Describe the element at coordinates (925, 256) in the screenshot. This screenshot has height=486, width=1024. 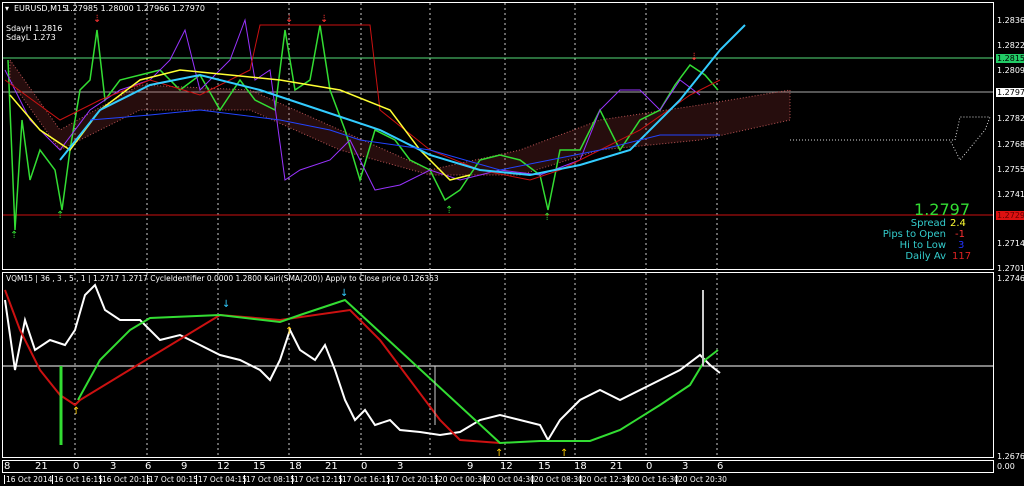
I see `daily-label: Daily Av` at that location.